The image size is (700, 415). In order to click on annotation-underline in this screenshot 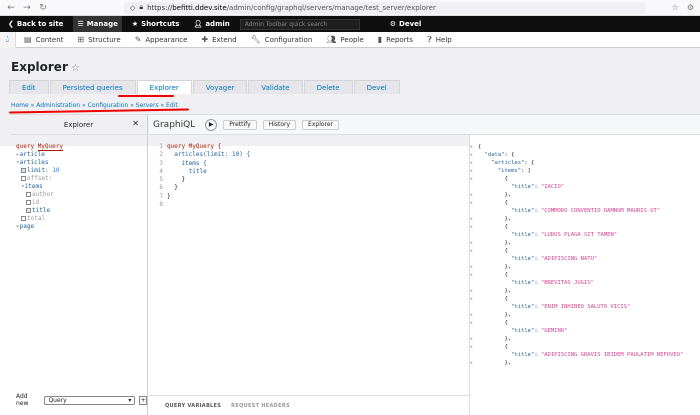, I will do `click(99, 111)`.